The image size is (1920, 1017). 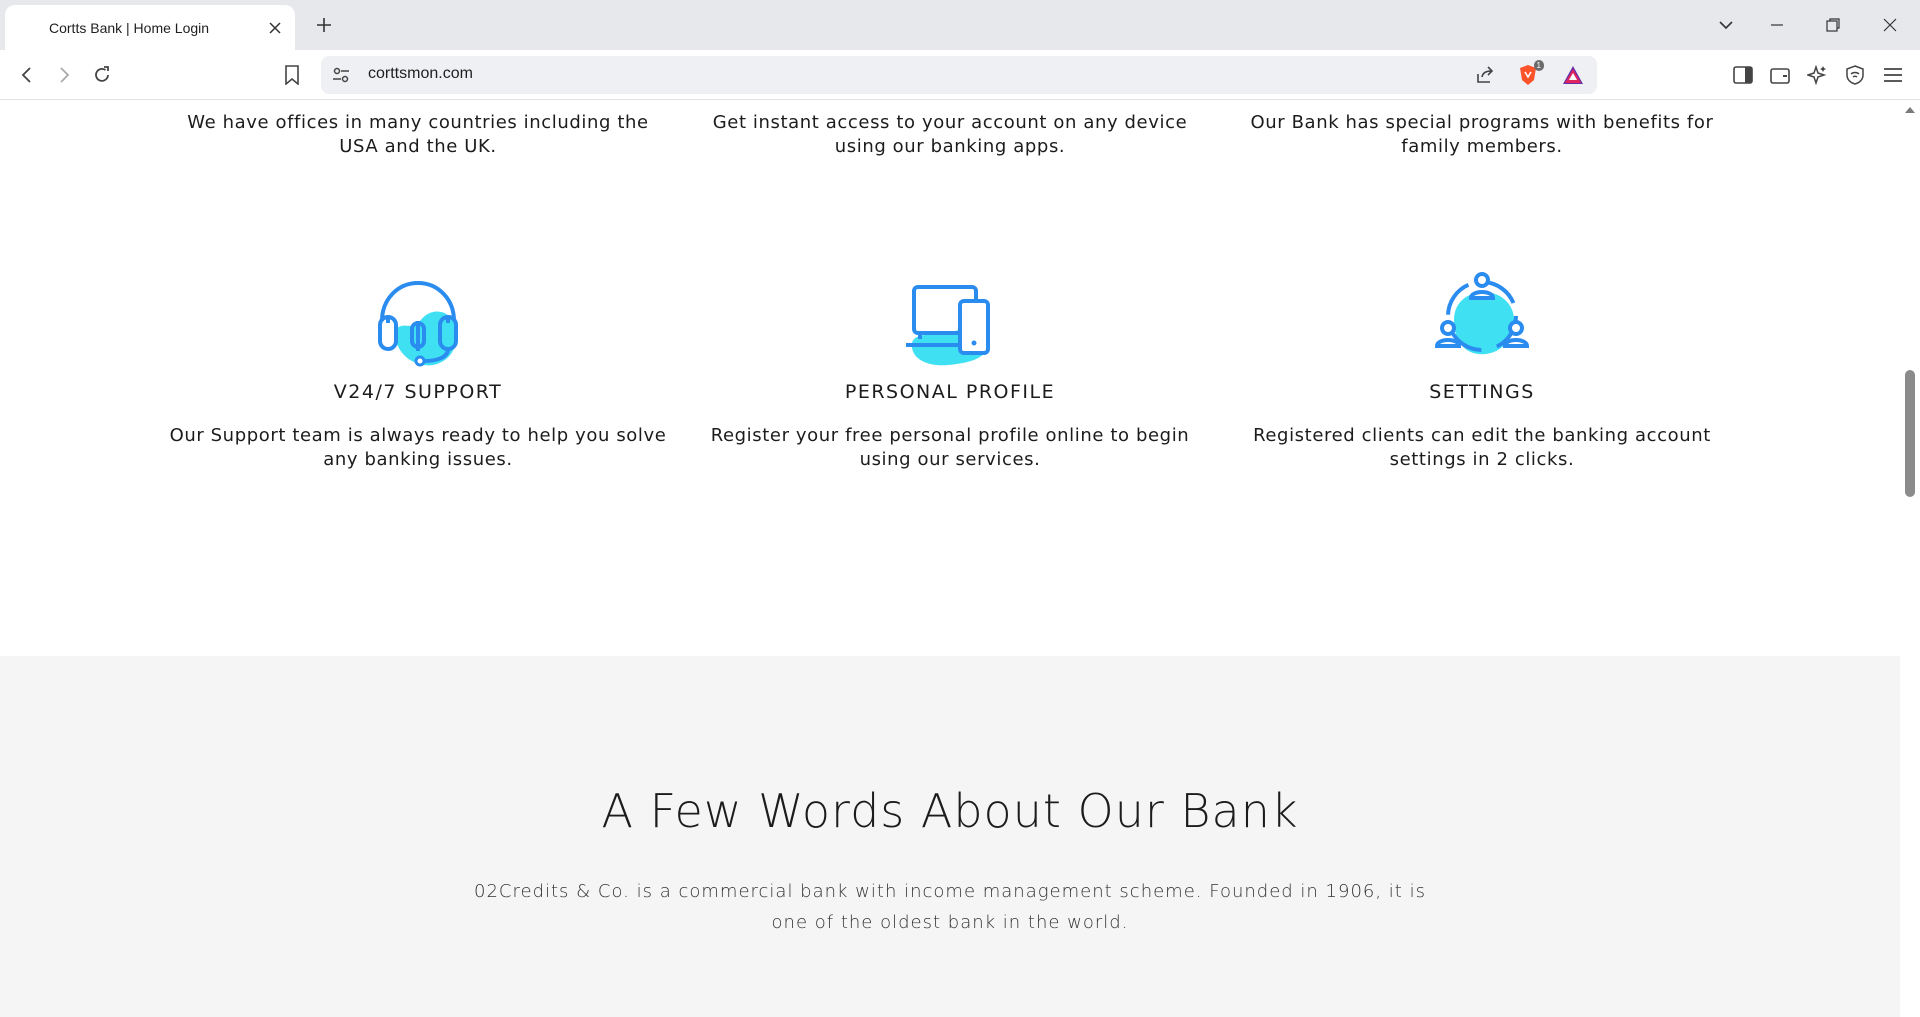 What do you see at coordinates (27, 75) in the screenshot?
I see `back-icon` at bounding box center [27, 75].